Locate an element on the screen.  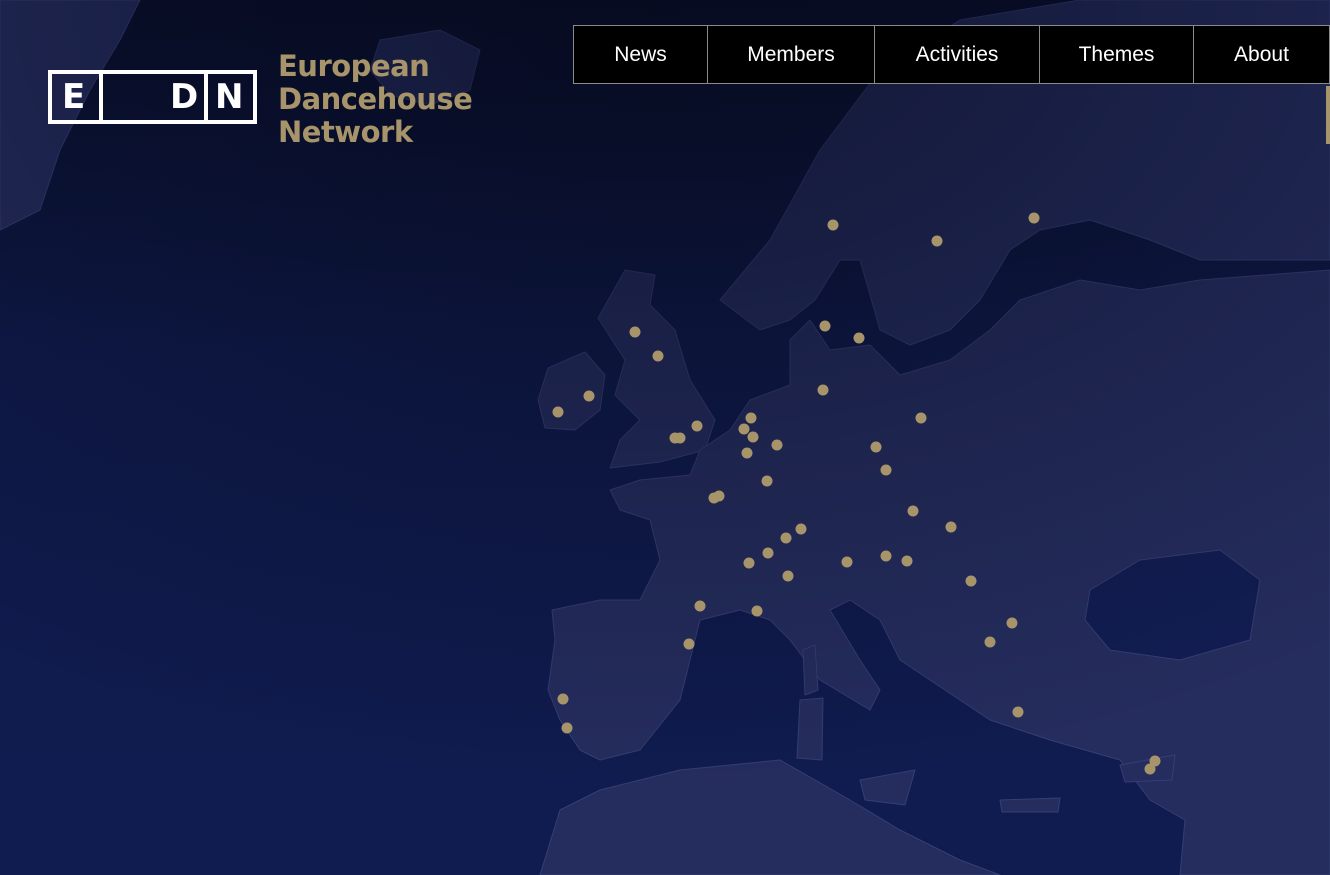
logo-letter-d: D is located at coordinates (184, 97).